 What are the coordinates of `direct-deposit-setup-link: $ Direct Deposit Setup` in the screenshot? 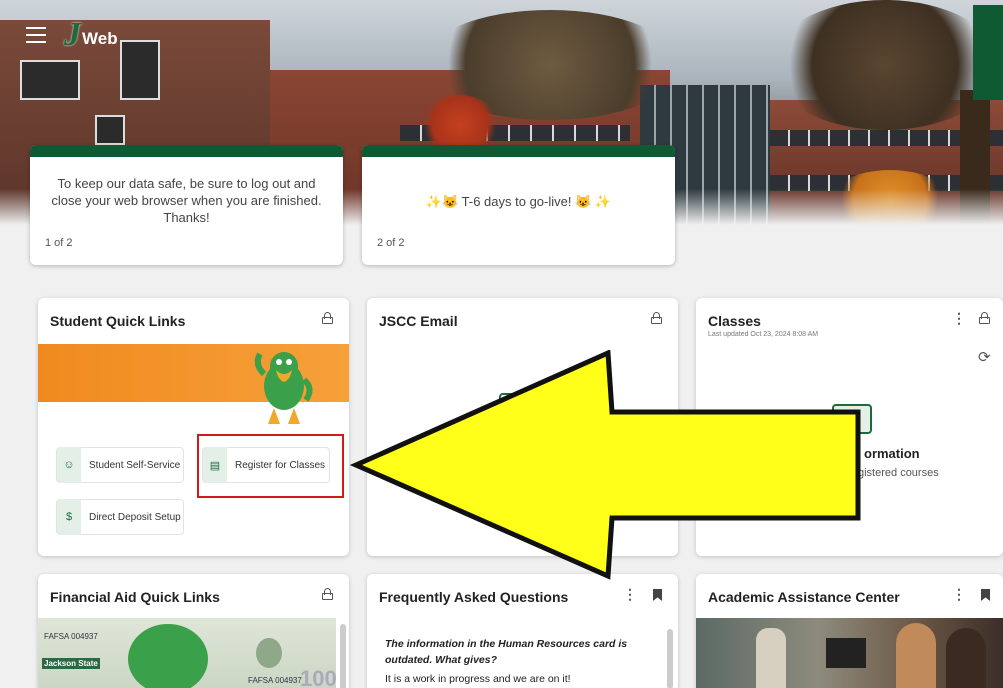 It's located at (120, 517).